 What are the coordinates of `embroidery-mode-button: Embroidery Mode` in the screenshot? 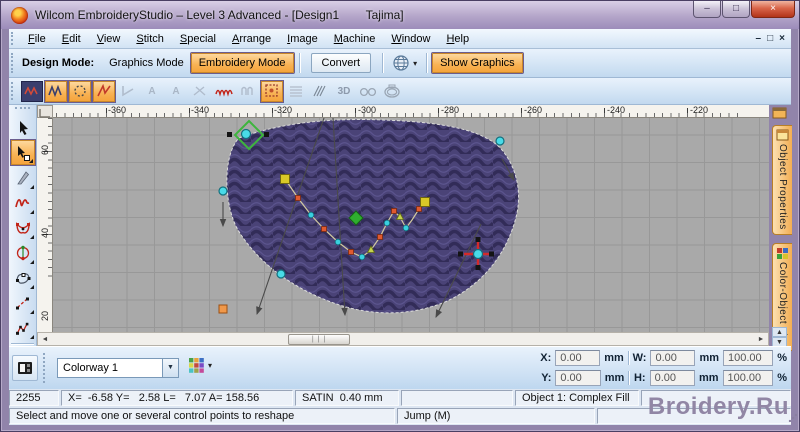 It's located at (242, 63).